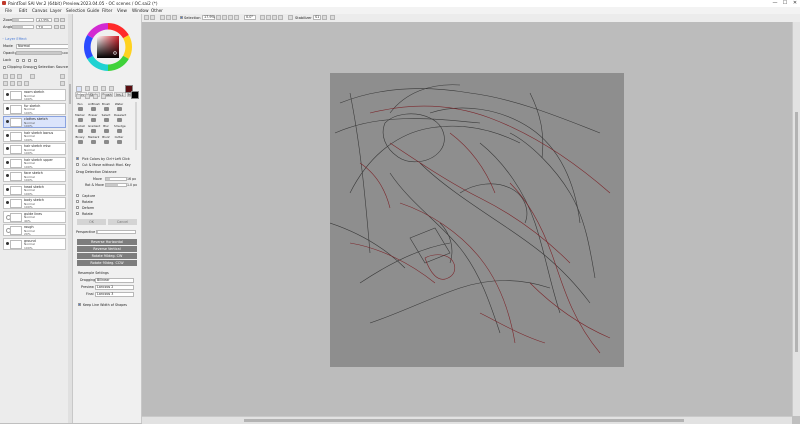 This screenshot has width=800, height=424. I want to click on tool-binary: Binary, so click(80, 140).